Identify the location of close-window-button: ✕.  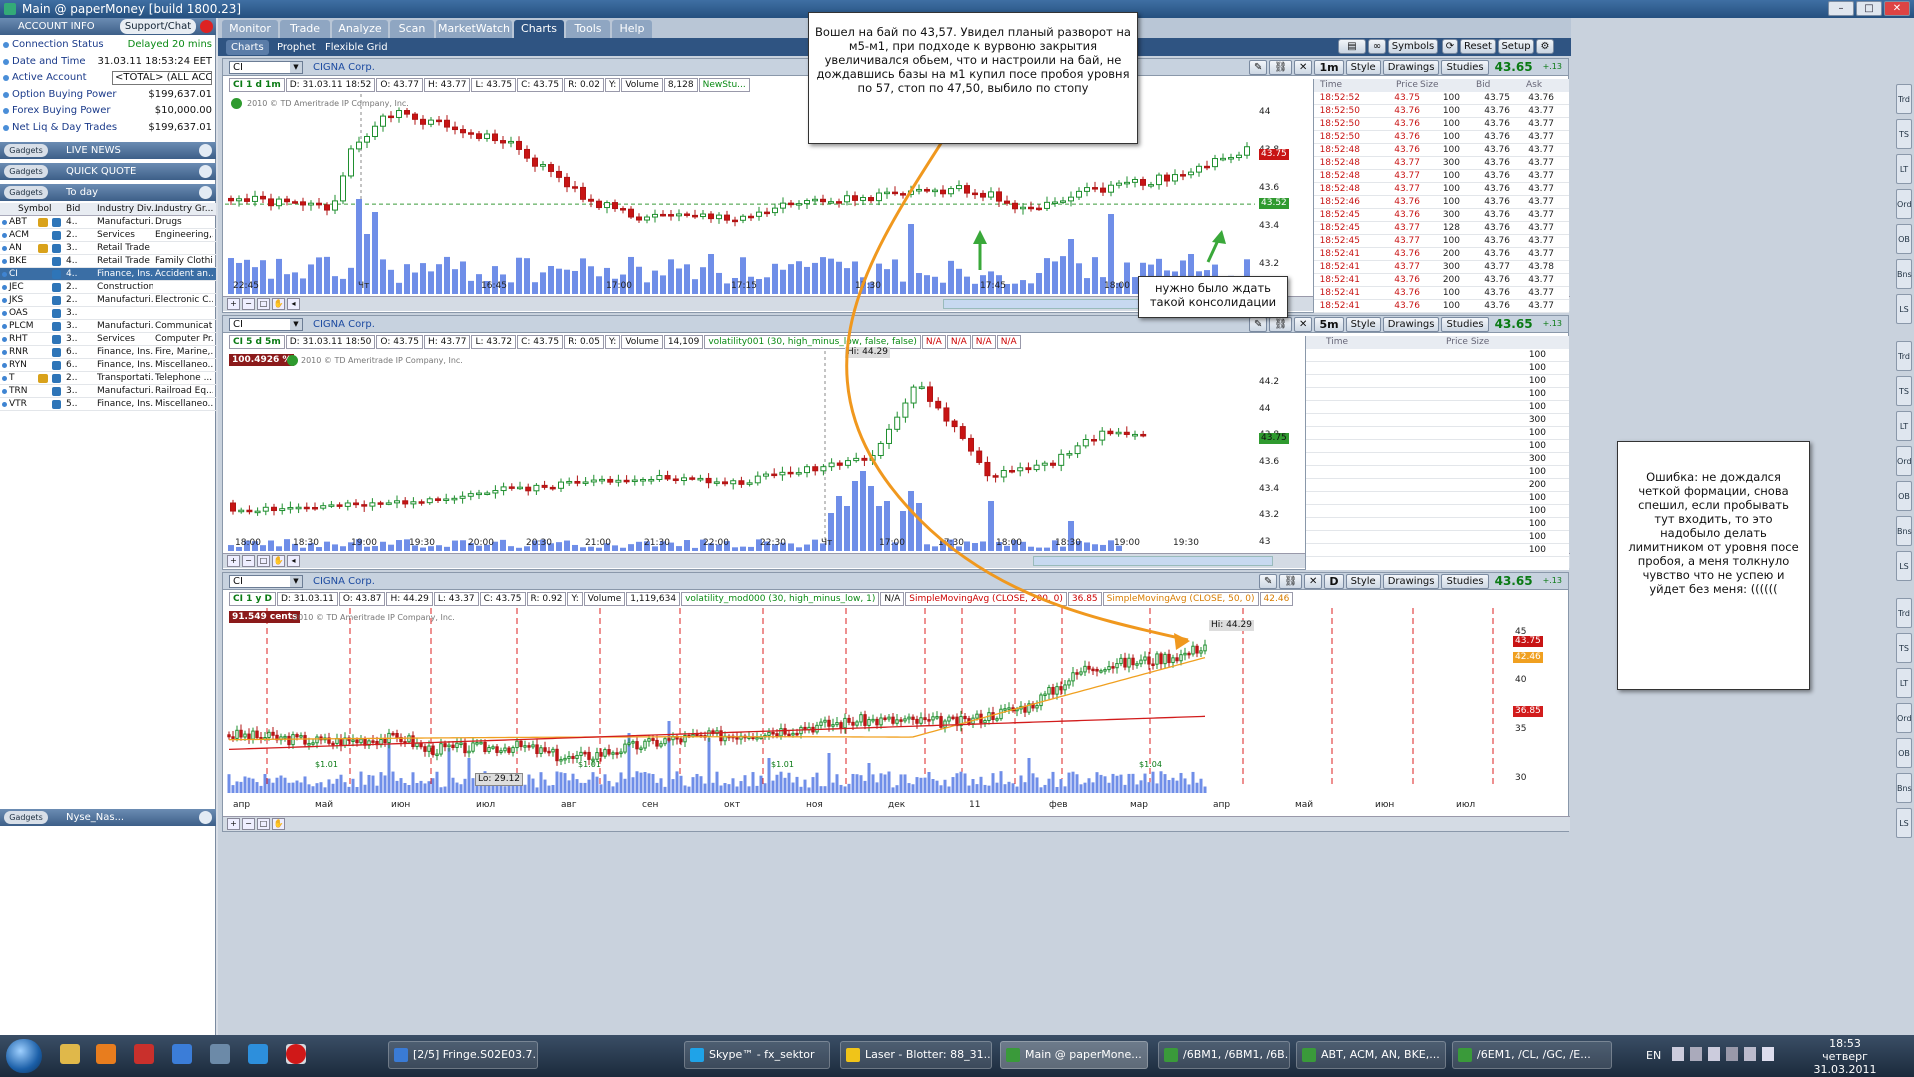
(1897, 8).